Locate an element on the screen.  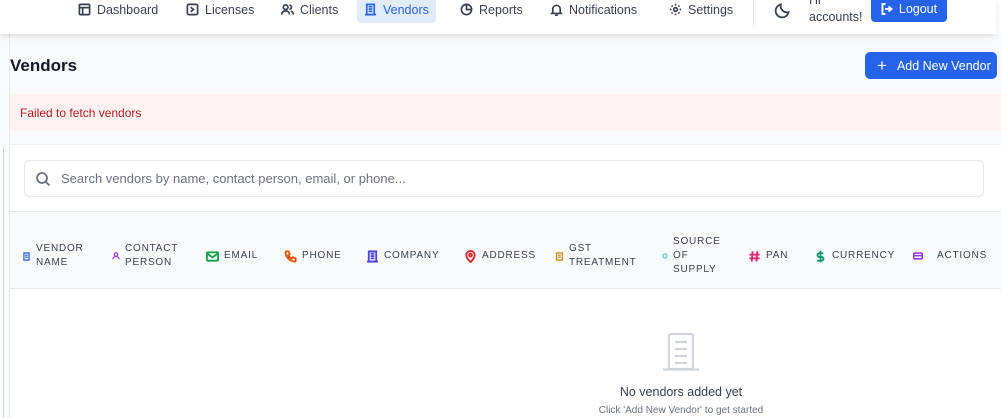
column-label: Vendor Name is located at coordinates (60, 255).